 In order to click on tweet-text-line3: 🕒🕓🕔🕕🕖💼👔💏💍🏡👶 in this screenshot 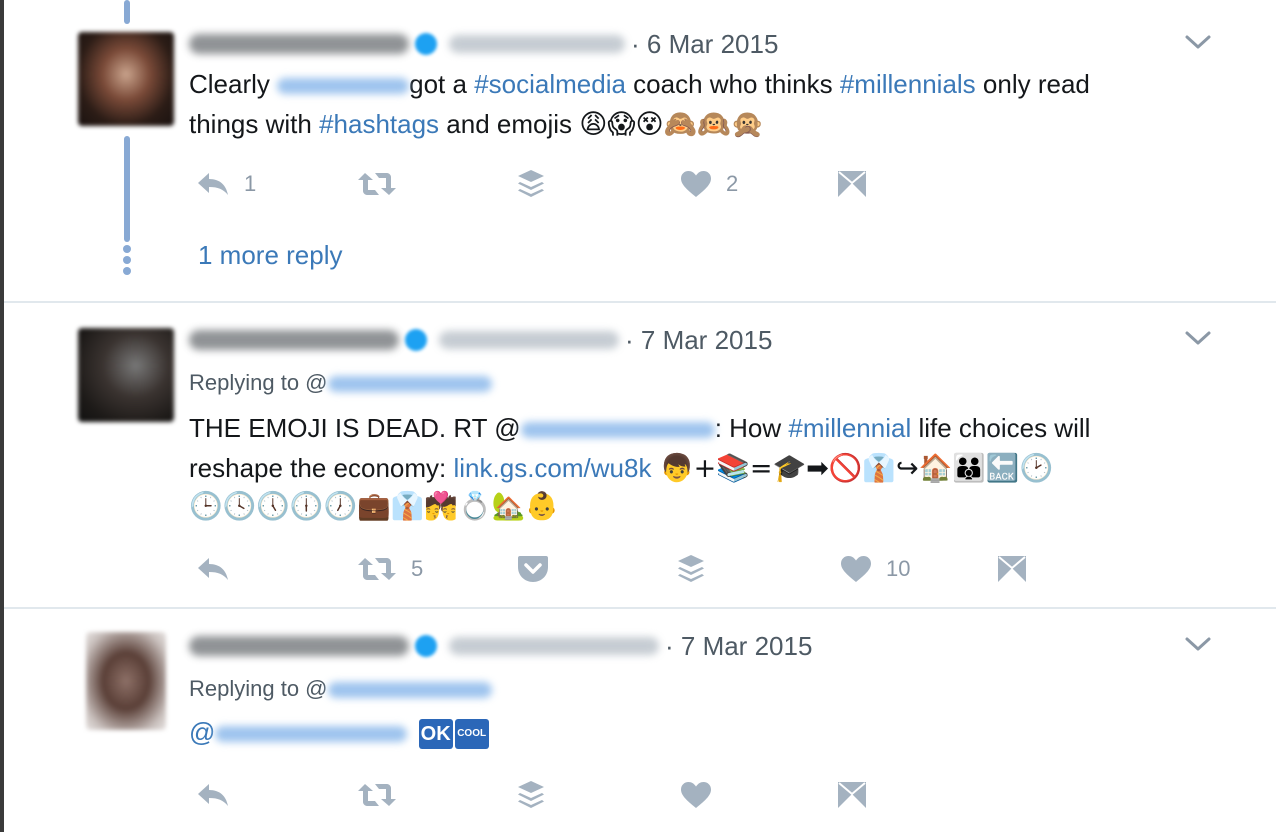, I will do `click(374, 506)`.